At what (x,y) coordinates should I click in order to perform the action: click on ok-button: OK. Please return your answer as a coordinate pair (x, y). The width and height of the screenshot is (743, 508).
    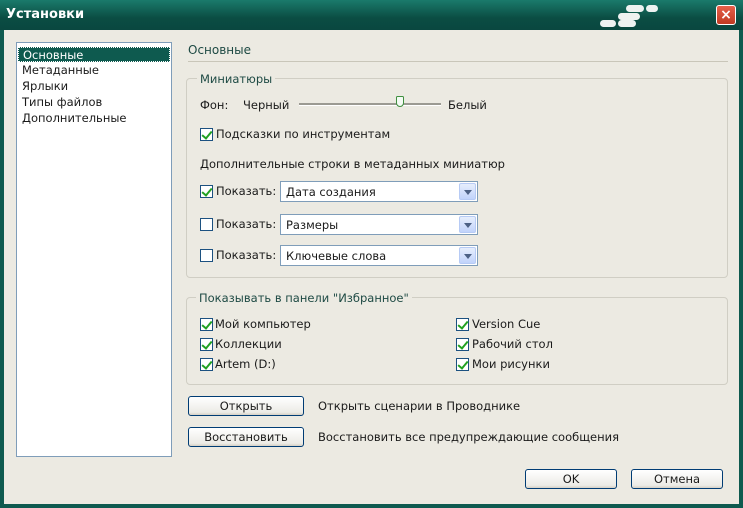
    Looking at the image, I should click on (571, 479).